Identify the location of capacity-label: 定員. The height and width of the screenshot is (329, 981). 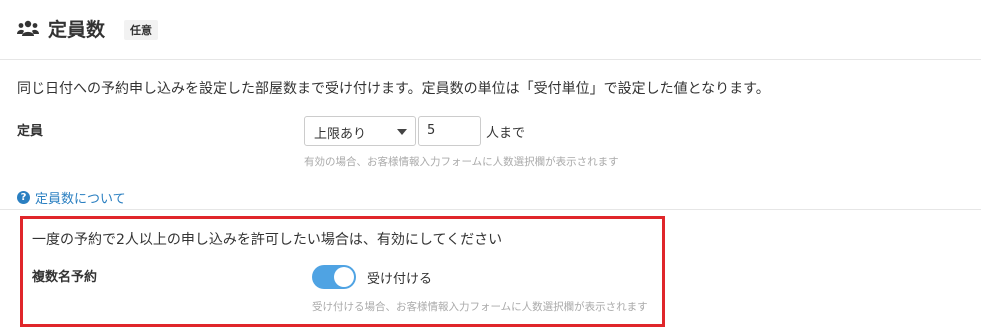
(30, 131).